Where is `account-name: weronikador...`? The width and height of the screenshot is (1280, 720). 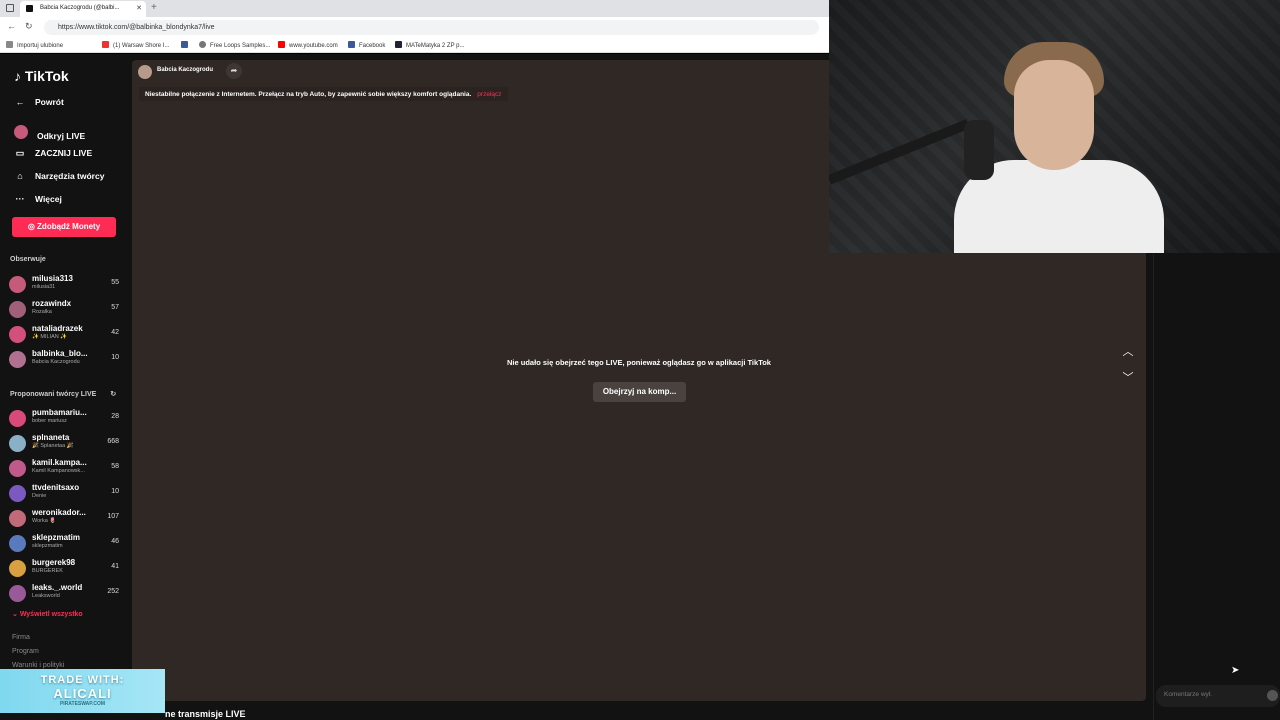
account-name: weronikador... is located at coordinates (59, 512).